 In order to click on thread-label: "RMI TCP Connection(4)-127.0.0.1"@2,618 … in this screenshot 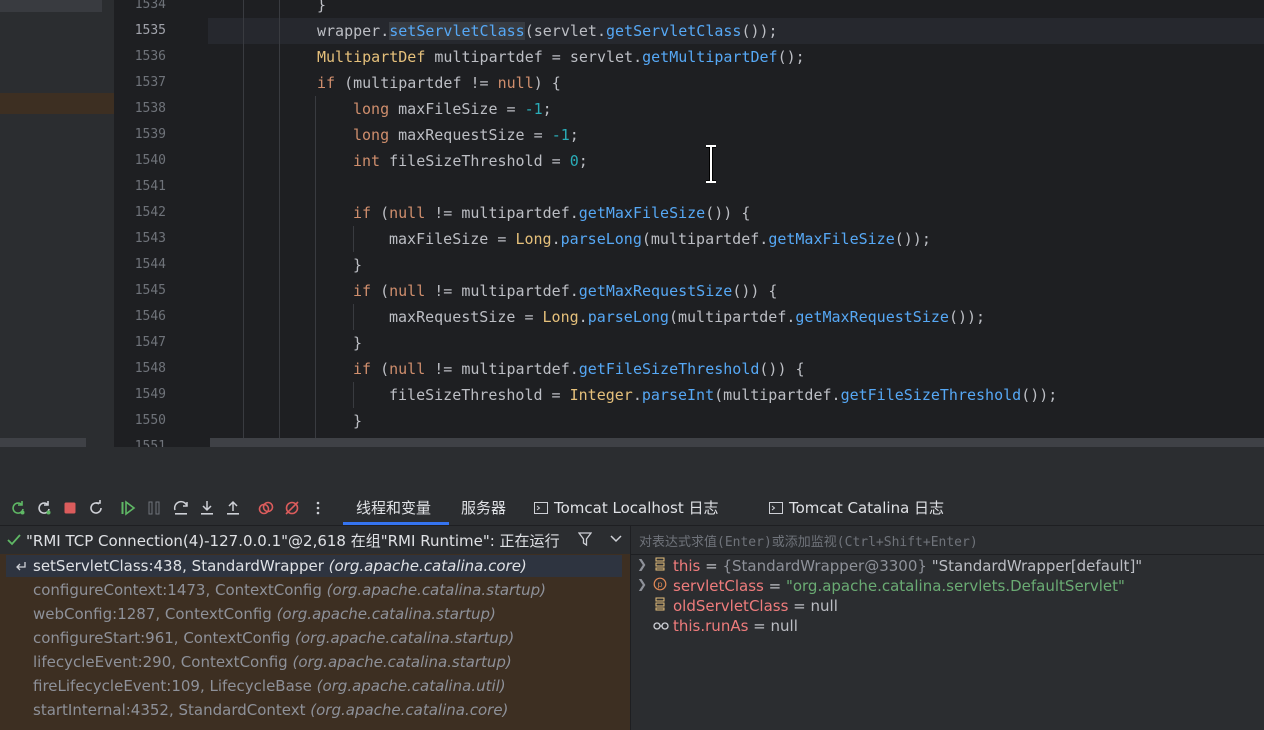, I will do `click(293, 541)`.